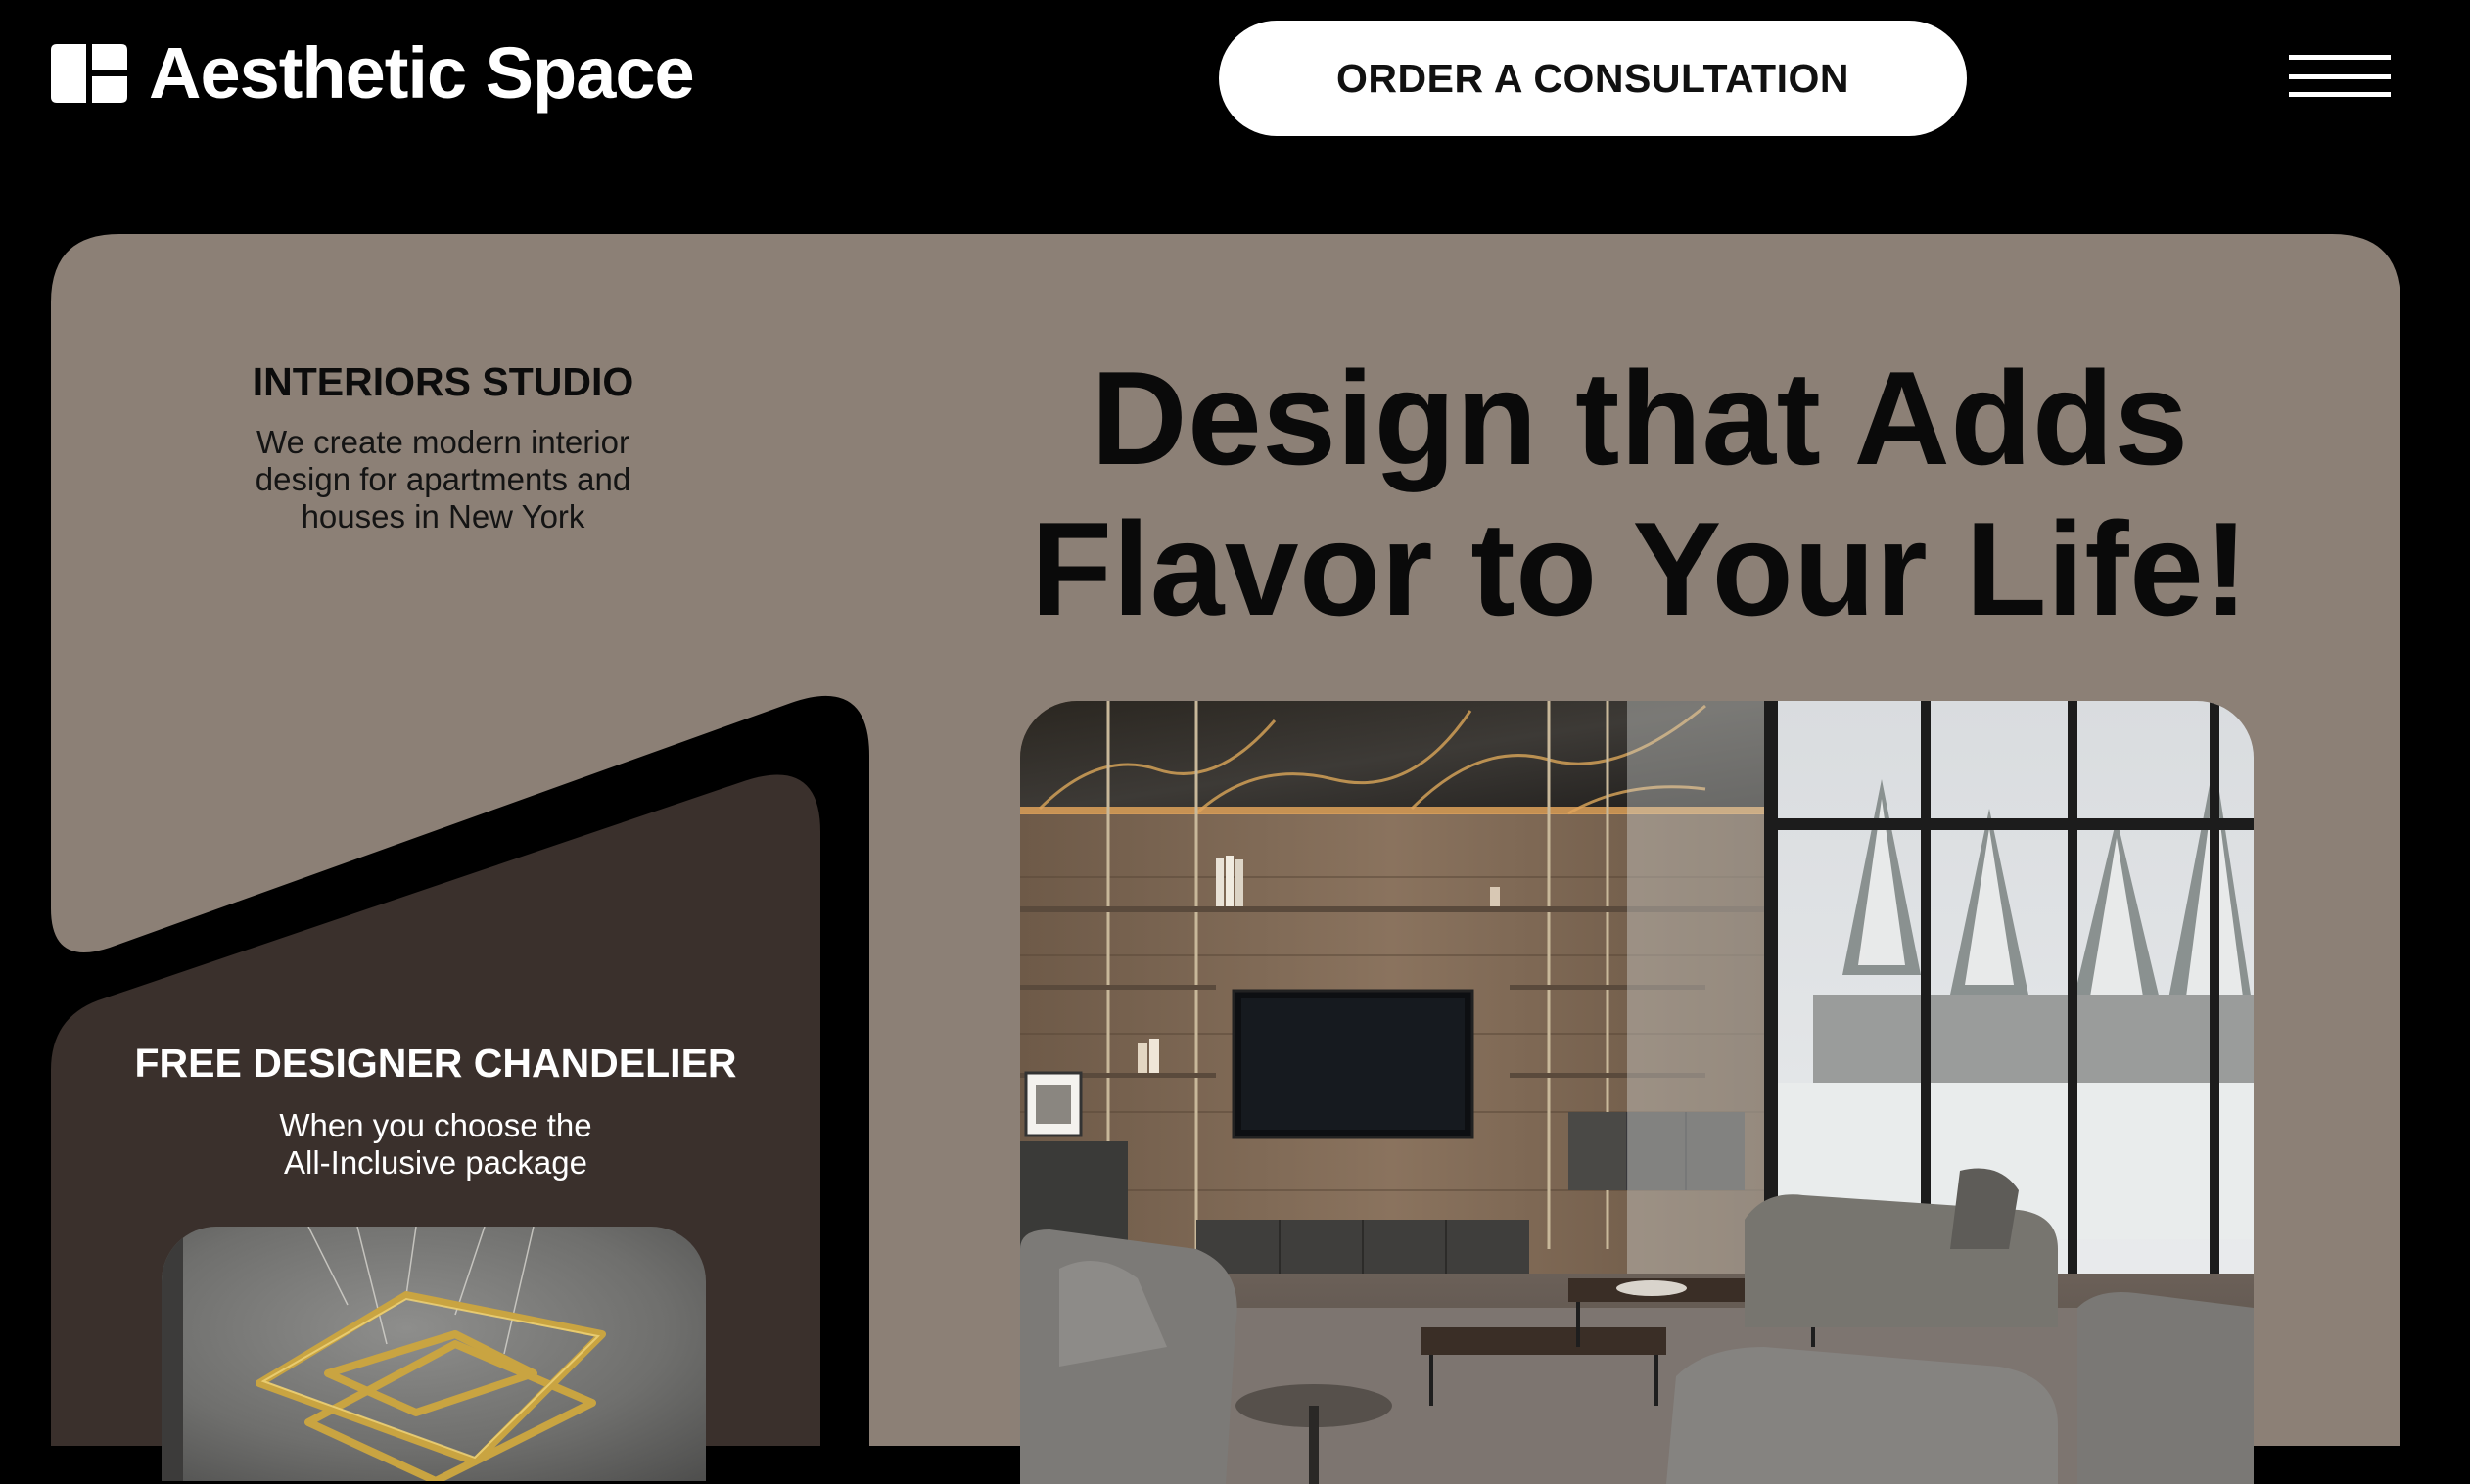 The height and width of the screenshot is (1484, 2470). Describe the element at coordinates (435, 1063) in the screenshot. I see `promo-title: FREE DESIGNER CHANDELIER` at that location.